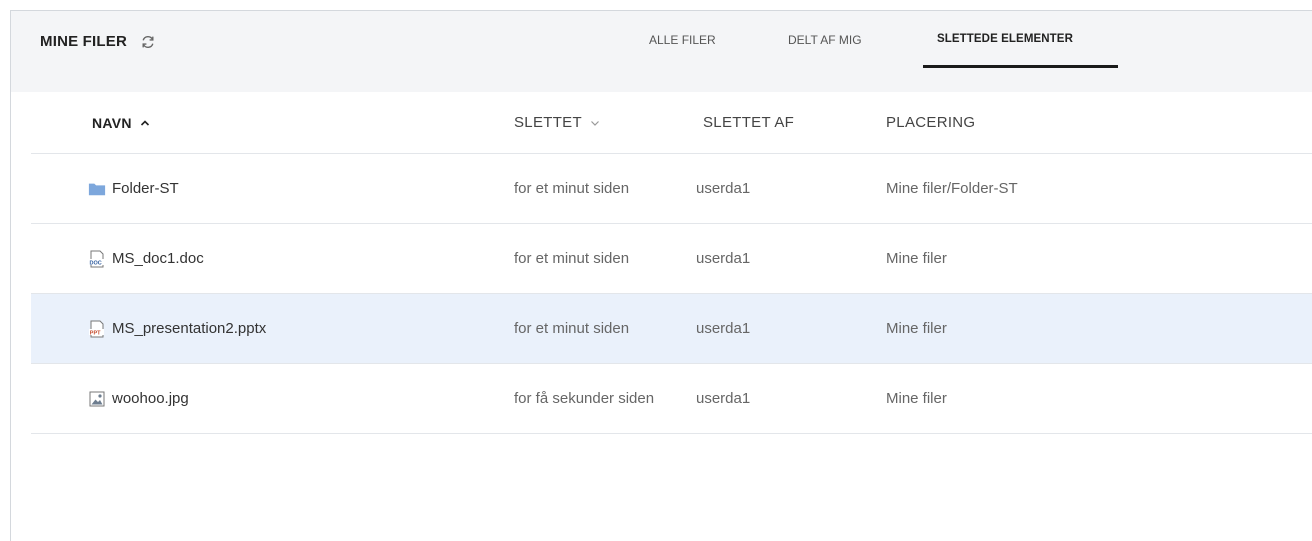  What do you see at coordinates (584, 398) in the screenshot?
I see `deleted-time: for få sekunder siden` at bounding box center [584, 398].